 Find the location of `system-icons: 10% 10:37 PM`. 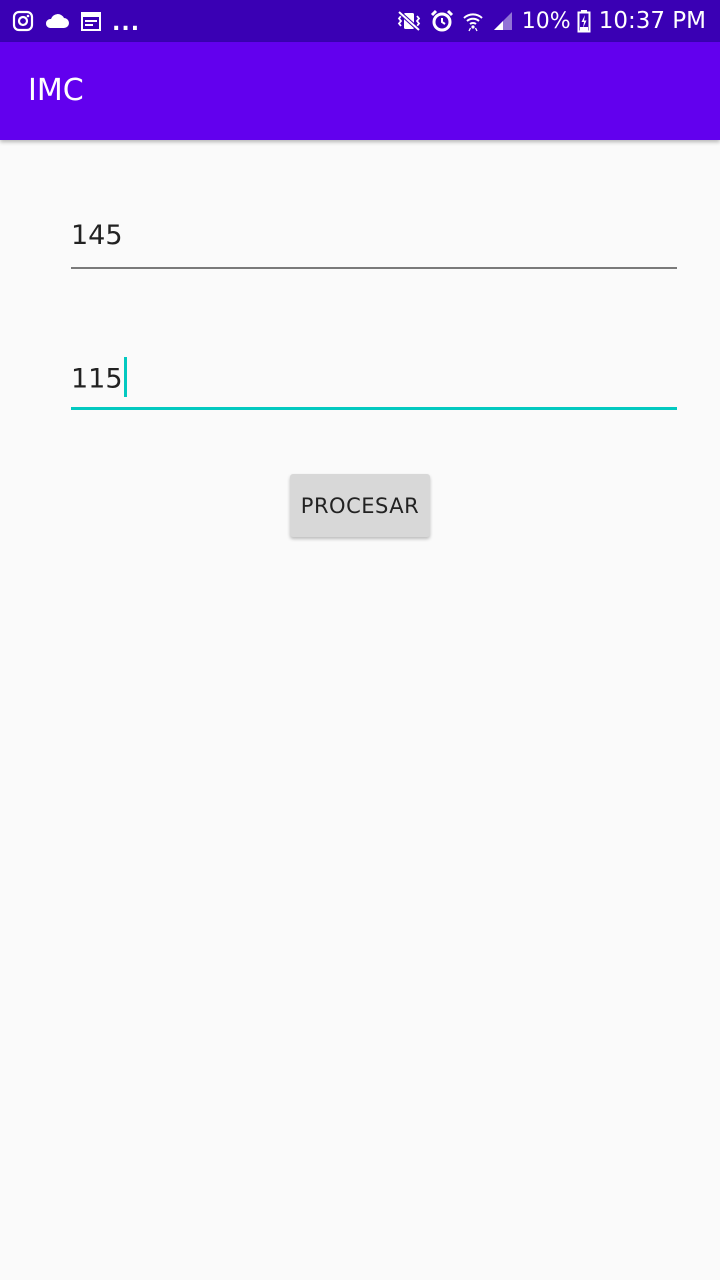

system-icons: 10% 10:37 PM is located at coordinates (551, 21).